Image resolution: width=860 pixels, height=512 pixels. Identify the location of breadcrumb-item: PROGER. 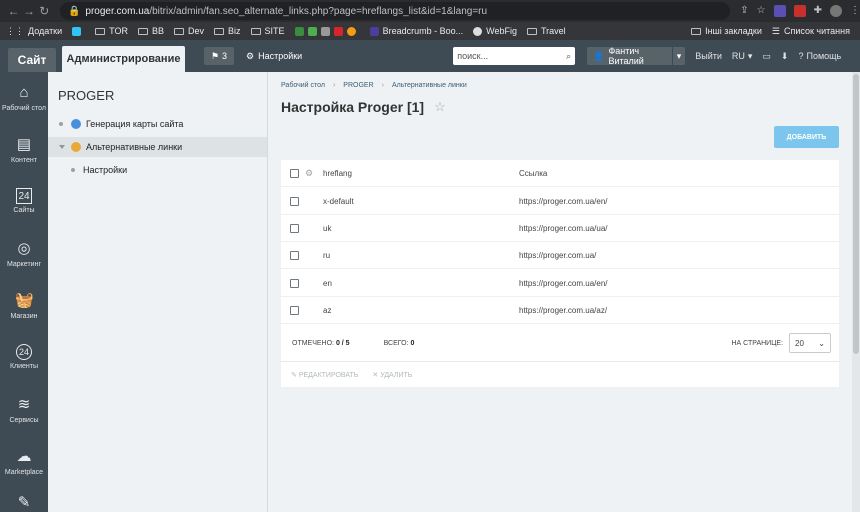
(358, 85).